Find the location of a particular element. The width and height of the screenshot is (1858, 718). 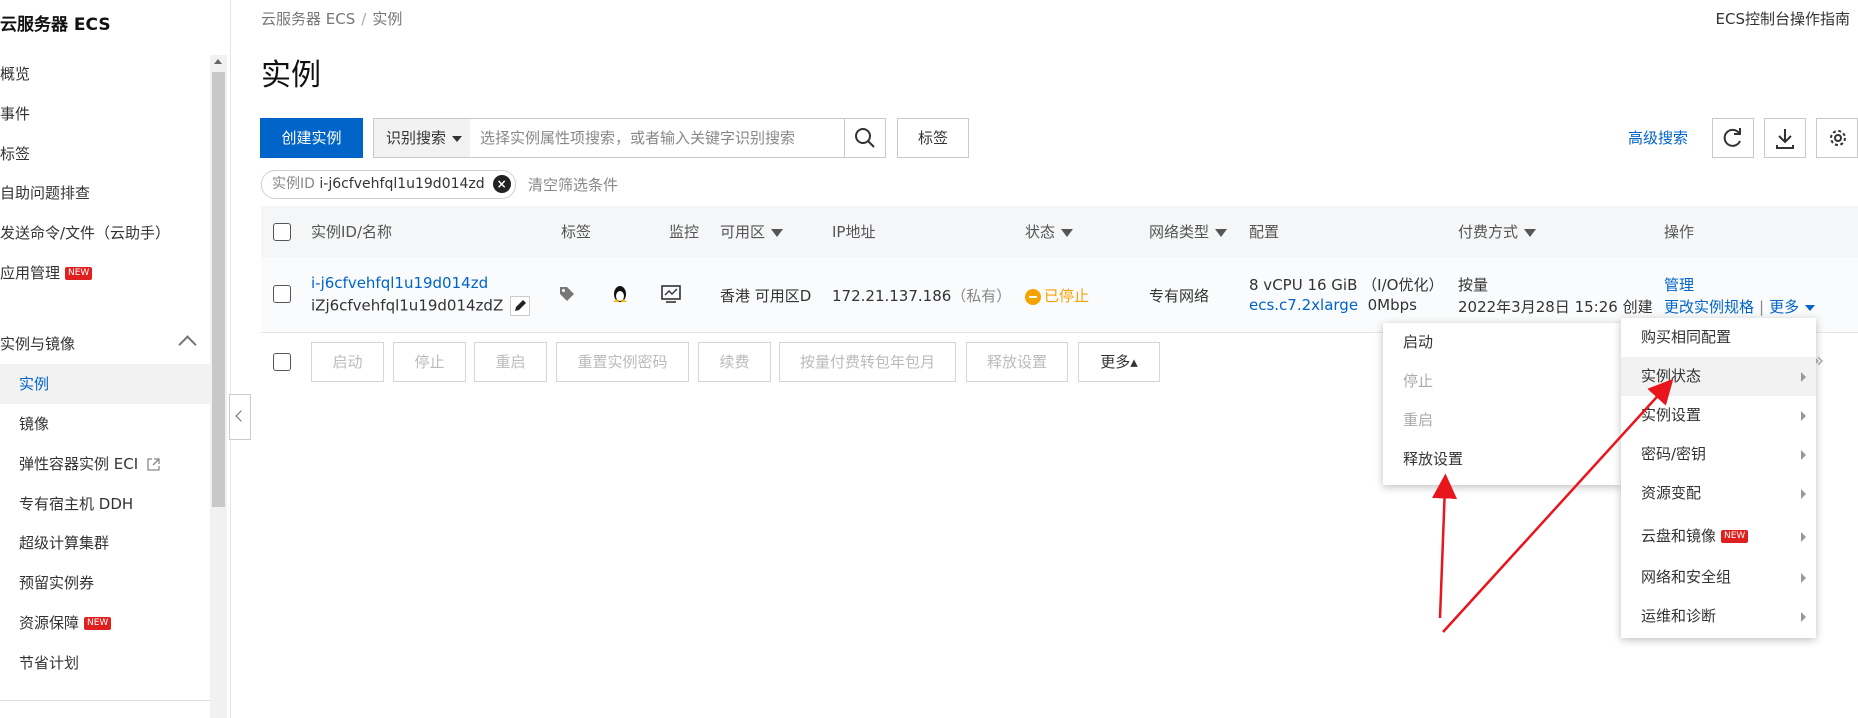

col-zone: 可用区 is located at coordinates (752, 232).